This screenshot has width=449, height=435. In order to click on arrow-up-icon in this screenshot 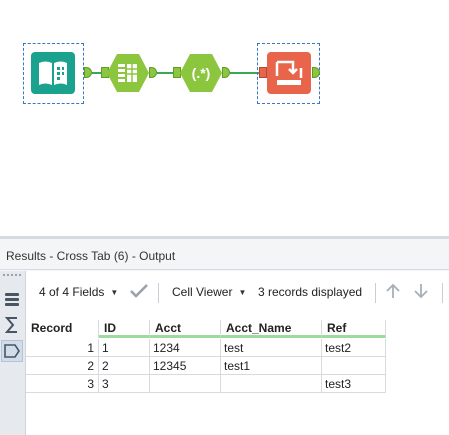, I will do `click(393, 290)`.